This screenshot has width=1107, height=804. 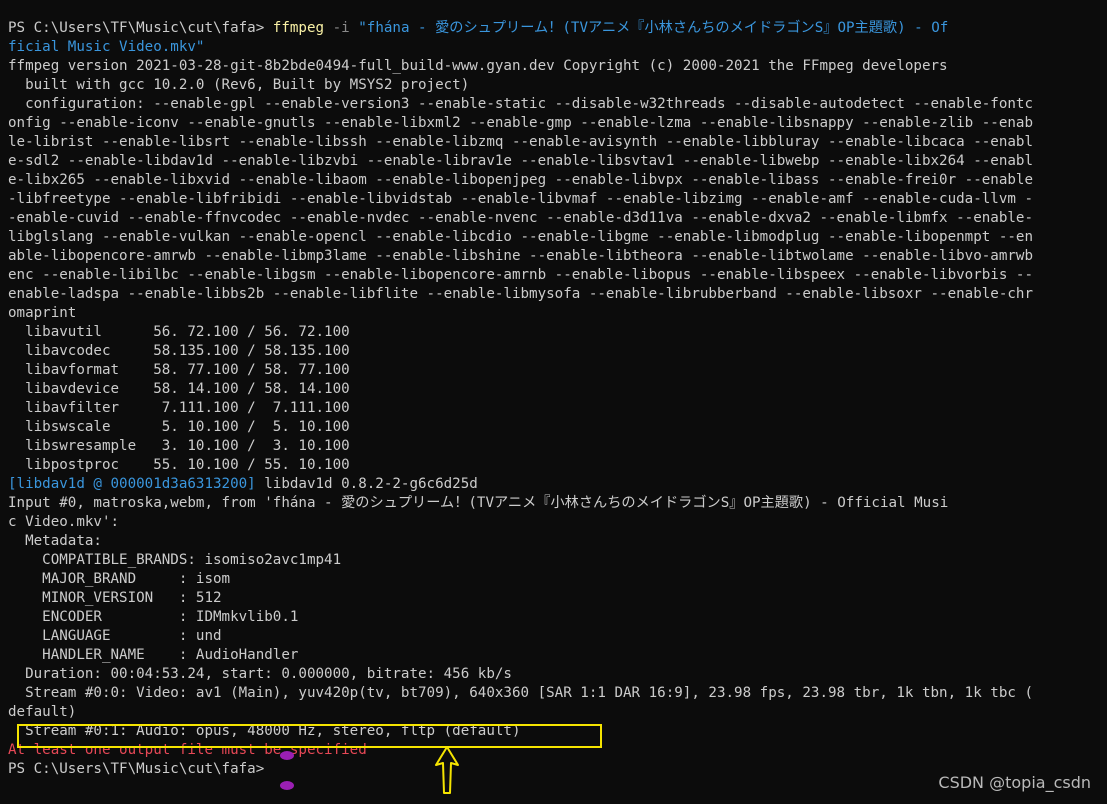 I want to click on command-flag: -i, so click(x=341, y=28).